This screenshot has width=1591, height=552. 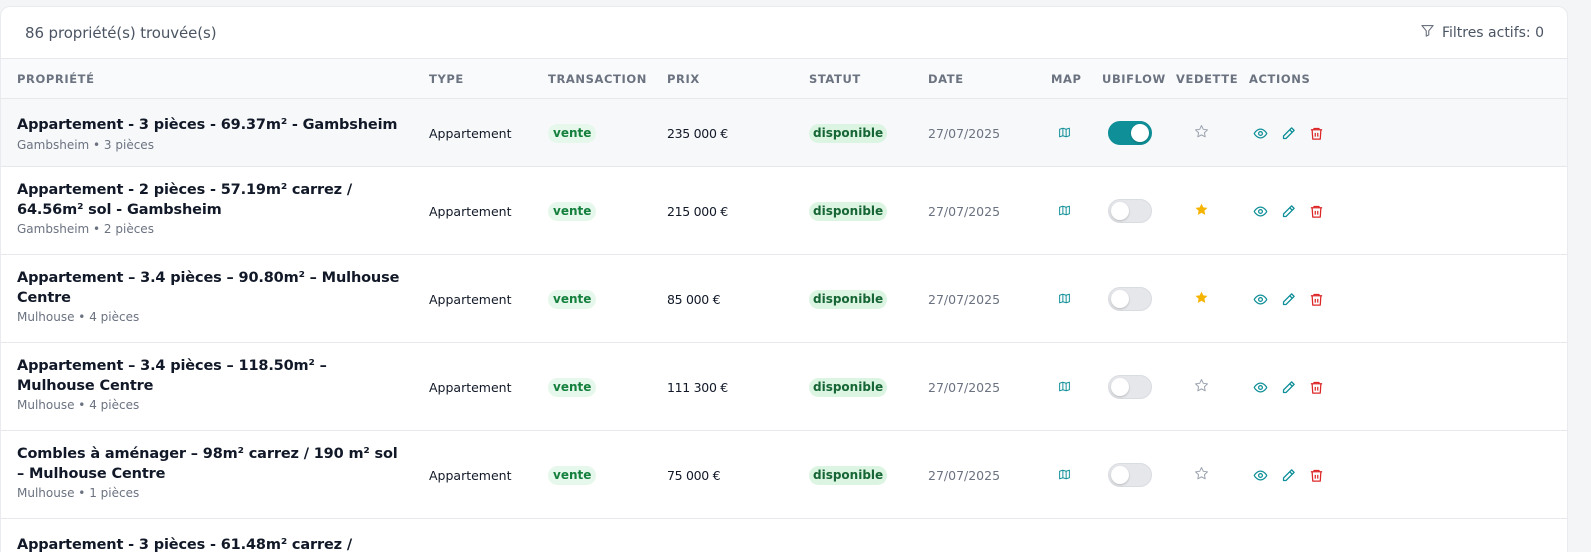 What do you see at coordinates (56, 79) in the screenshot?
I see `column-header-property: PROPRIÉTÉ` at bounding box center [56, 79].